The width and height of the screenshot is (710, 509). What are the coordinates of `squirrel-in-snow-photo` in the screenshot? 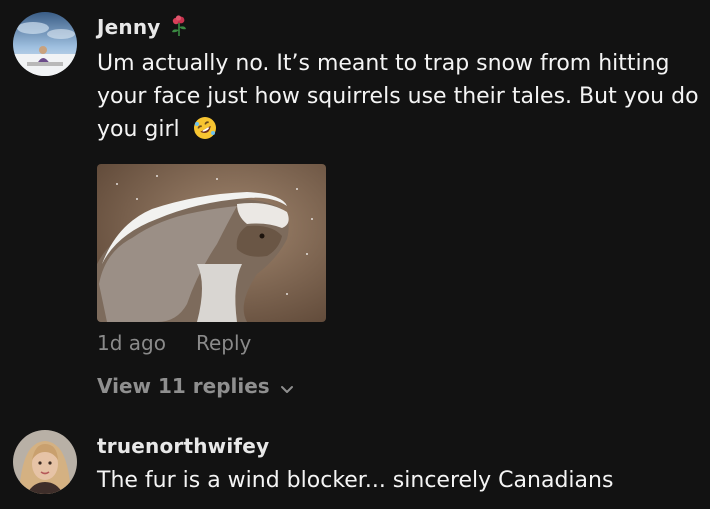 It's located at (211, 243).